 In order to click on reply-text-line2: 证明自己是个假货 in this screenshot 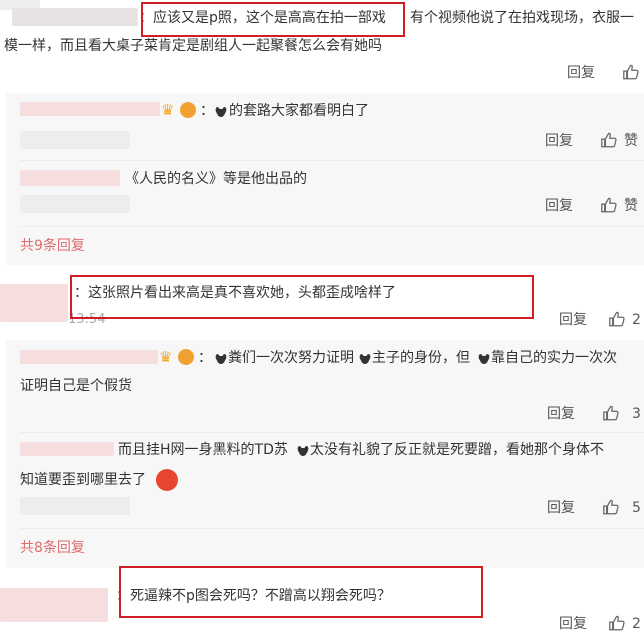, I will do `click(76, 386)`.